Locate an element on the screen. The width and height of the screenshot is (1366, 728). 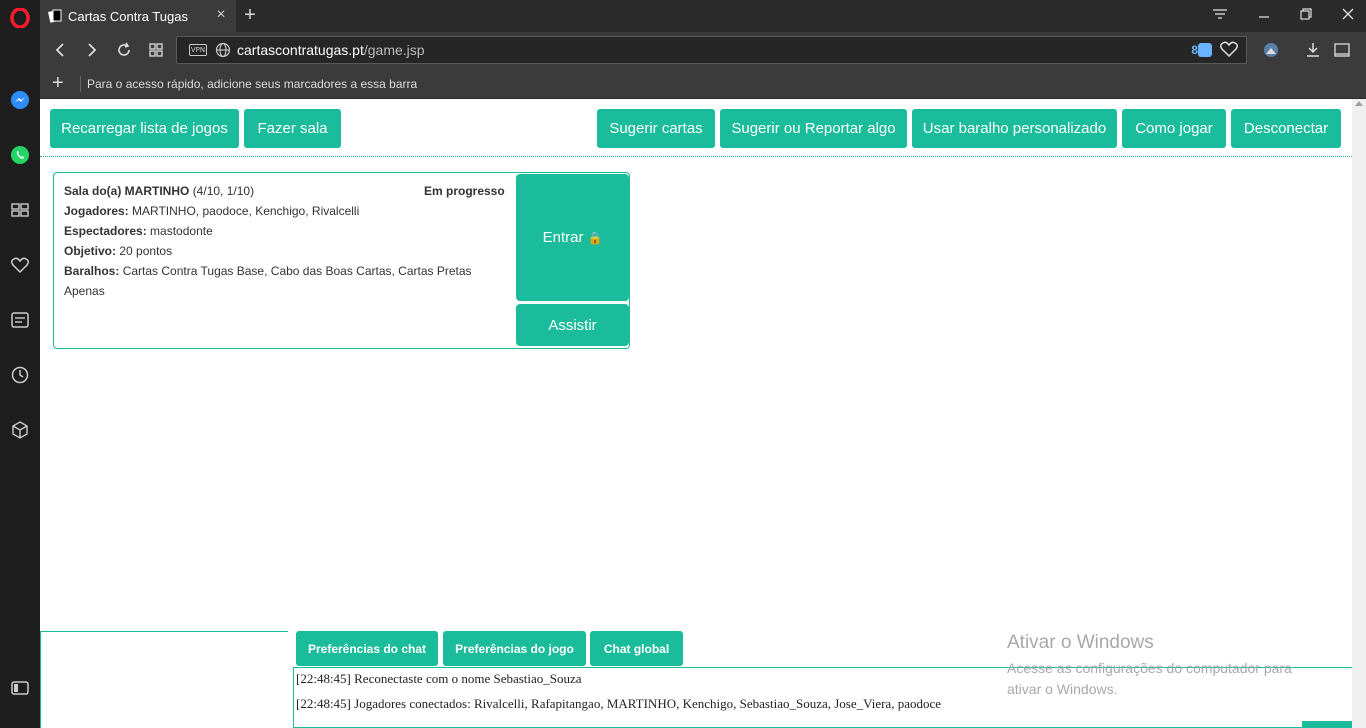
scroll-up-arrow-icon is located at coordinates (1359, 103).